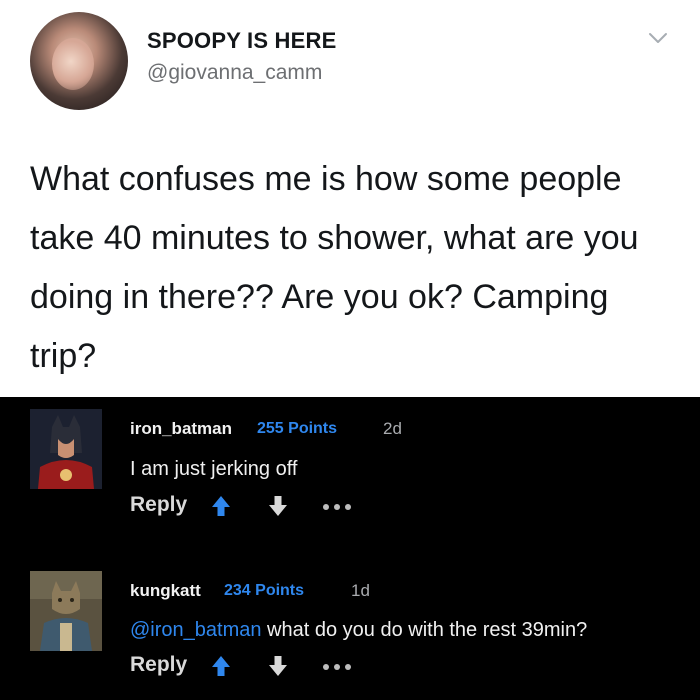  I want to click on comment-username: iron_batman, so click(181, 429).